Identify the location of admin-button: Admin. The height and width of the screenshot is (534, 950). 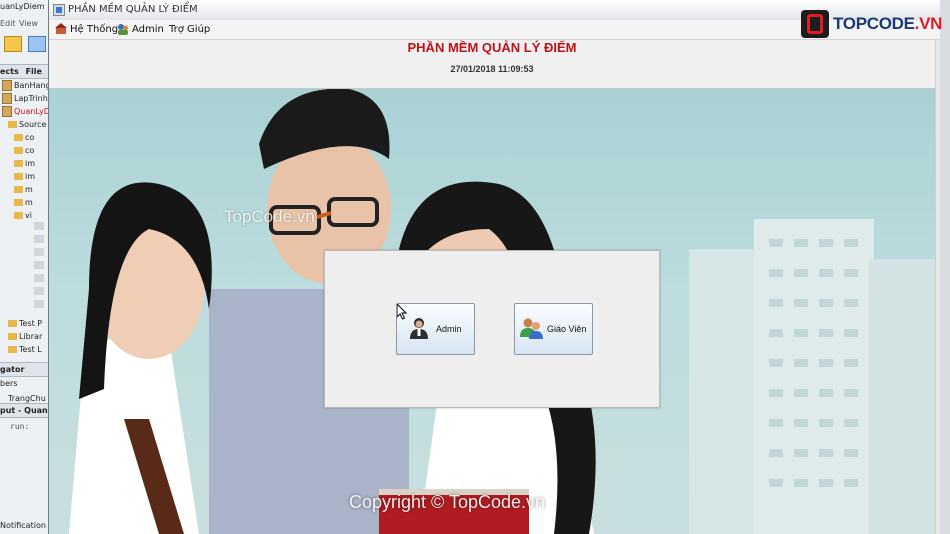
(435, 329).